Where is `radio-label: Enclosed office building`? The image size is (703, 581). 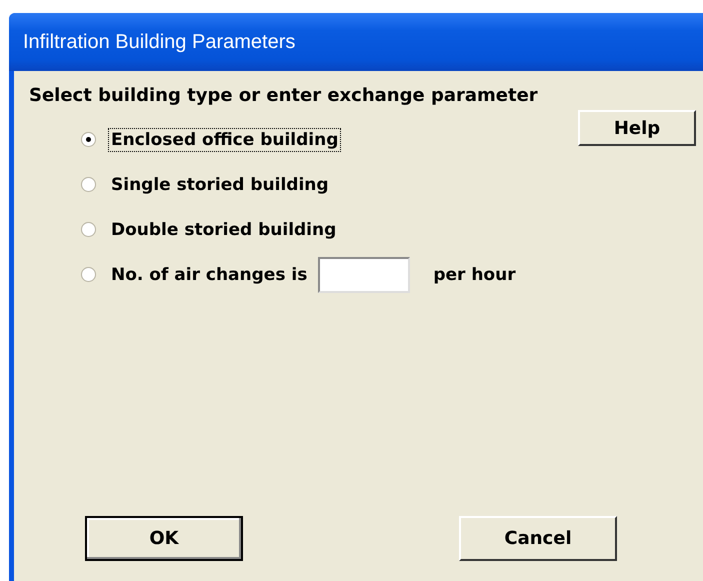
radio-label: Enclosed office building is located at coordinates (225, 140).